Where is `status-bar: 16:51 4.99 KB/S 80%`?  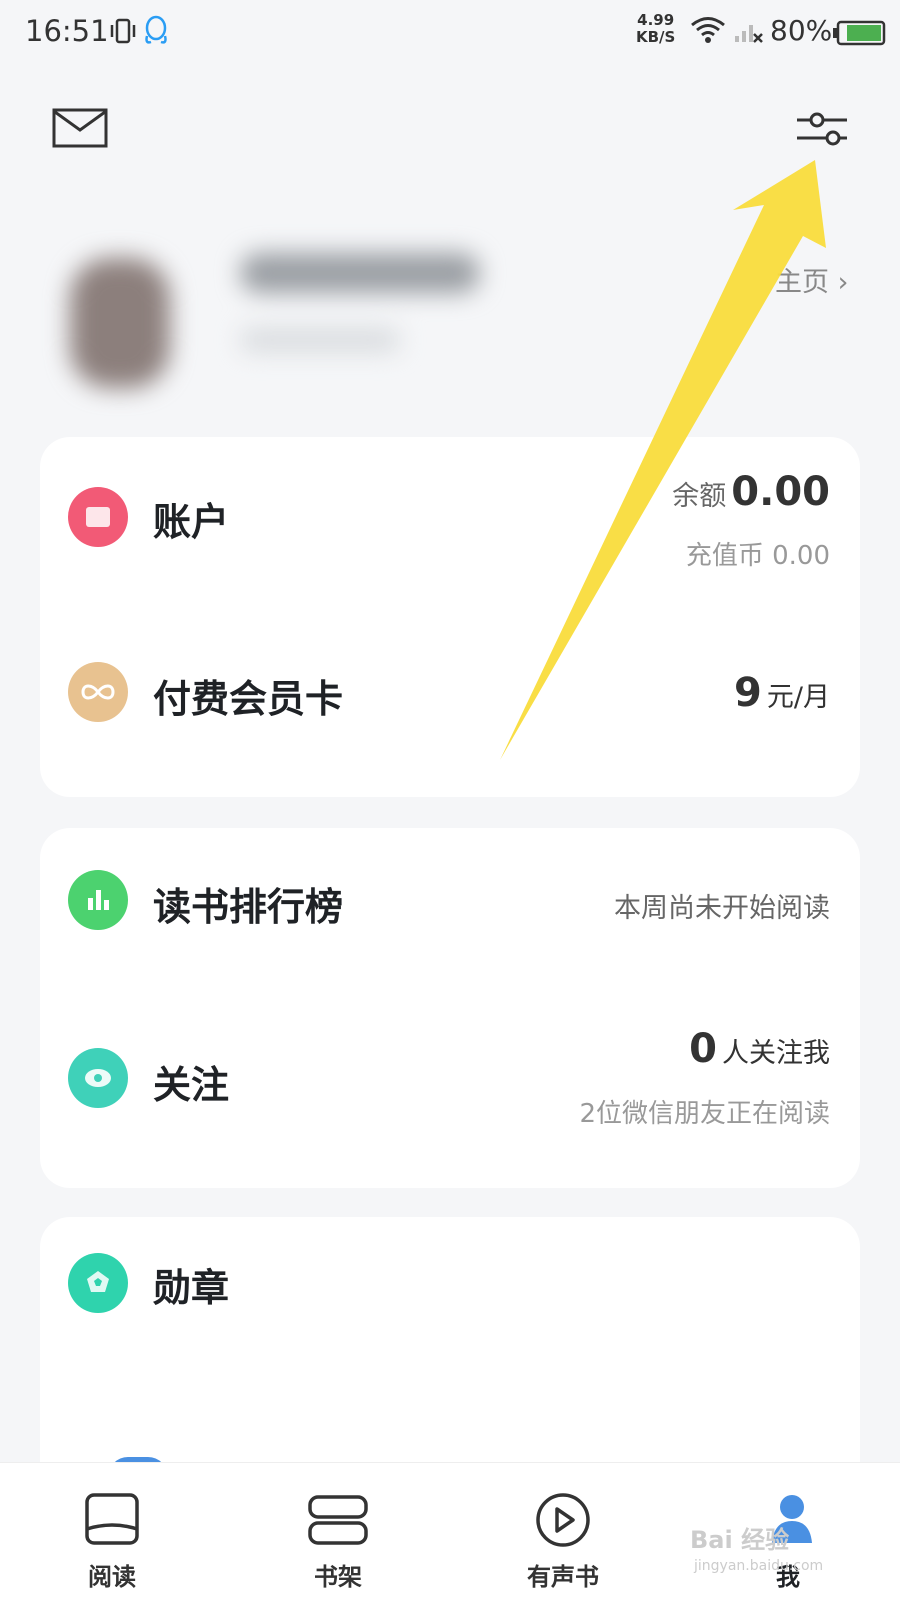
status-bar: 16:51 4.99 KB/S 80% is located at coordinates (450, 32).